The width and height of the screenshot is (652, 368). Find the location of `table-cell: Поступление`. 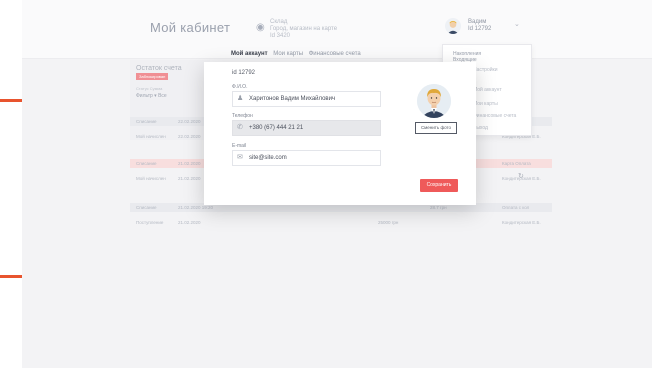

table-cell: Поступление is located at coordinates (150, 222).